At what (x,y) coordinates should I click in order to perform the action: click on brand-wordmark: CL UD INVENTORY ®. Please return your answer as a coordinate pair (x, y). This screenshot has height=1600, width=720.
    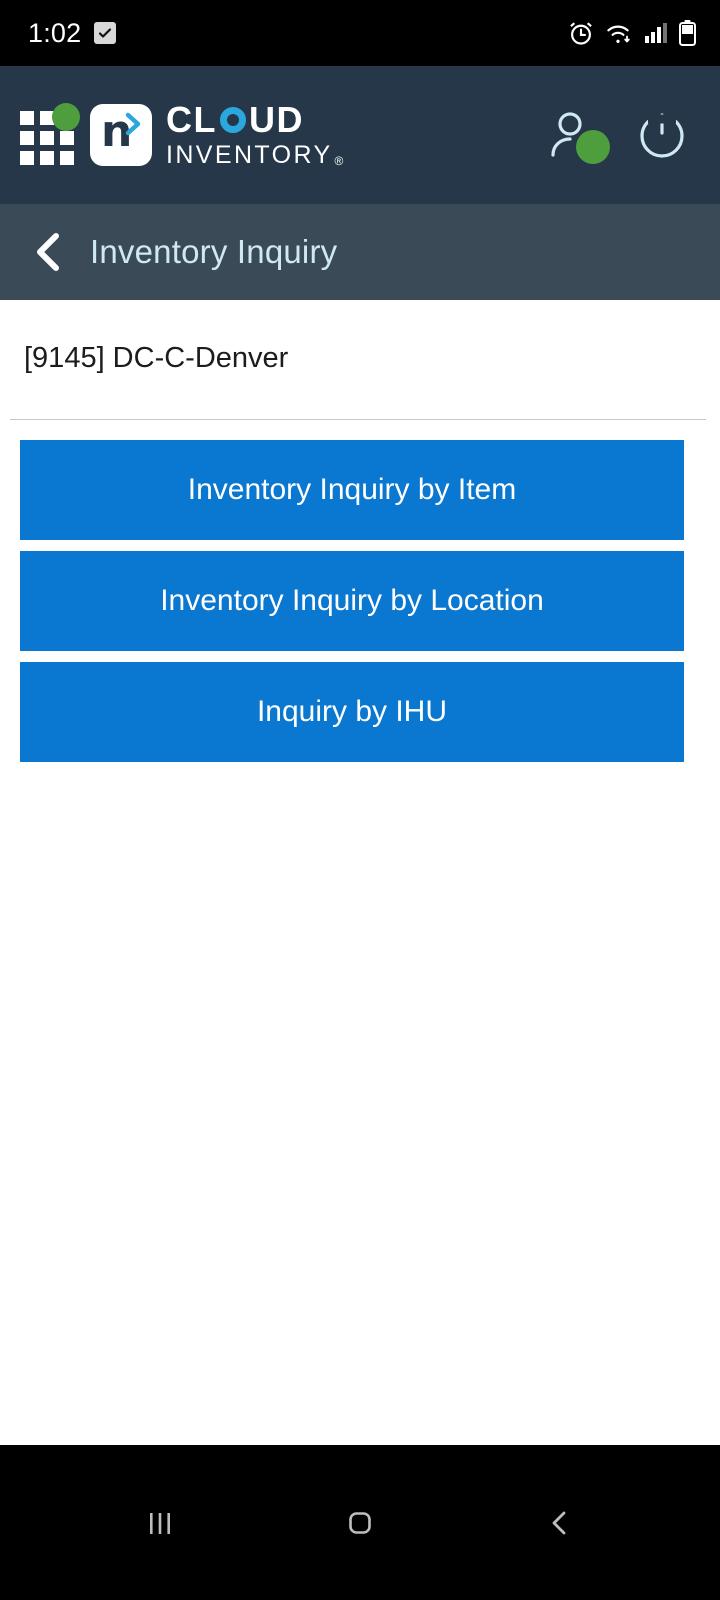
    Looking at the image, I should click on (256, 135).